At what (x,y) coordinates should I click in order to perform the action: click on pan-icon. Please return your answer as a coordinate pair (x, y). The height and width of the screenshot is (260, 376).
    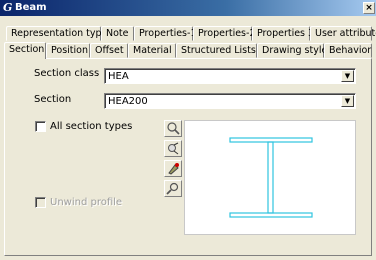
    Looking at the image, I should click on (173, 169).